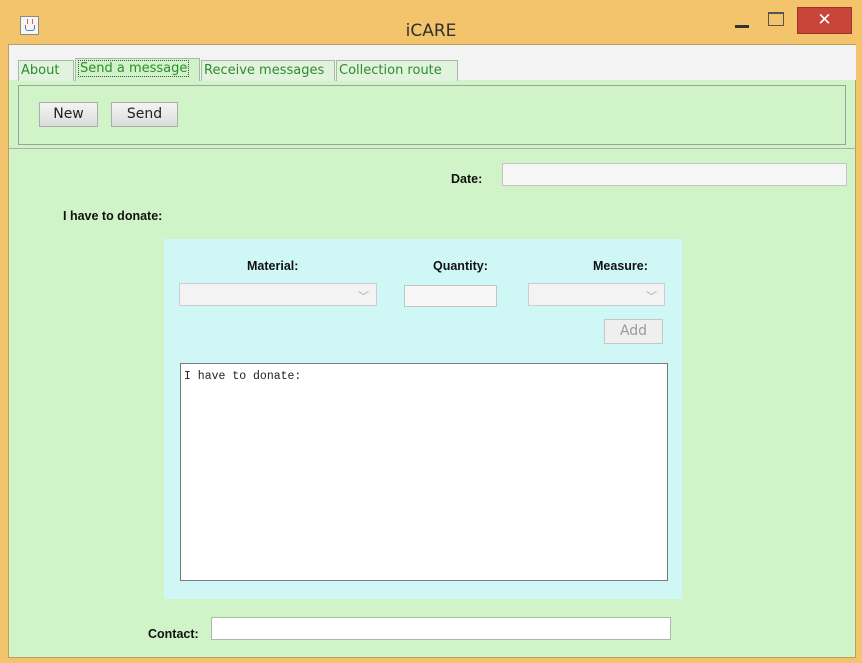 The height and width of the screenshot is (663, 862). I want to click on maximize-button, so click(775, 20).